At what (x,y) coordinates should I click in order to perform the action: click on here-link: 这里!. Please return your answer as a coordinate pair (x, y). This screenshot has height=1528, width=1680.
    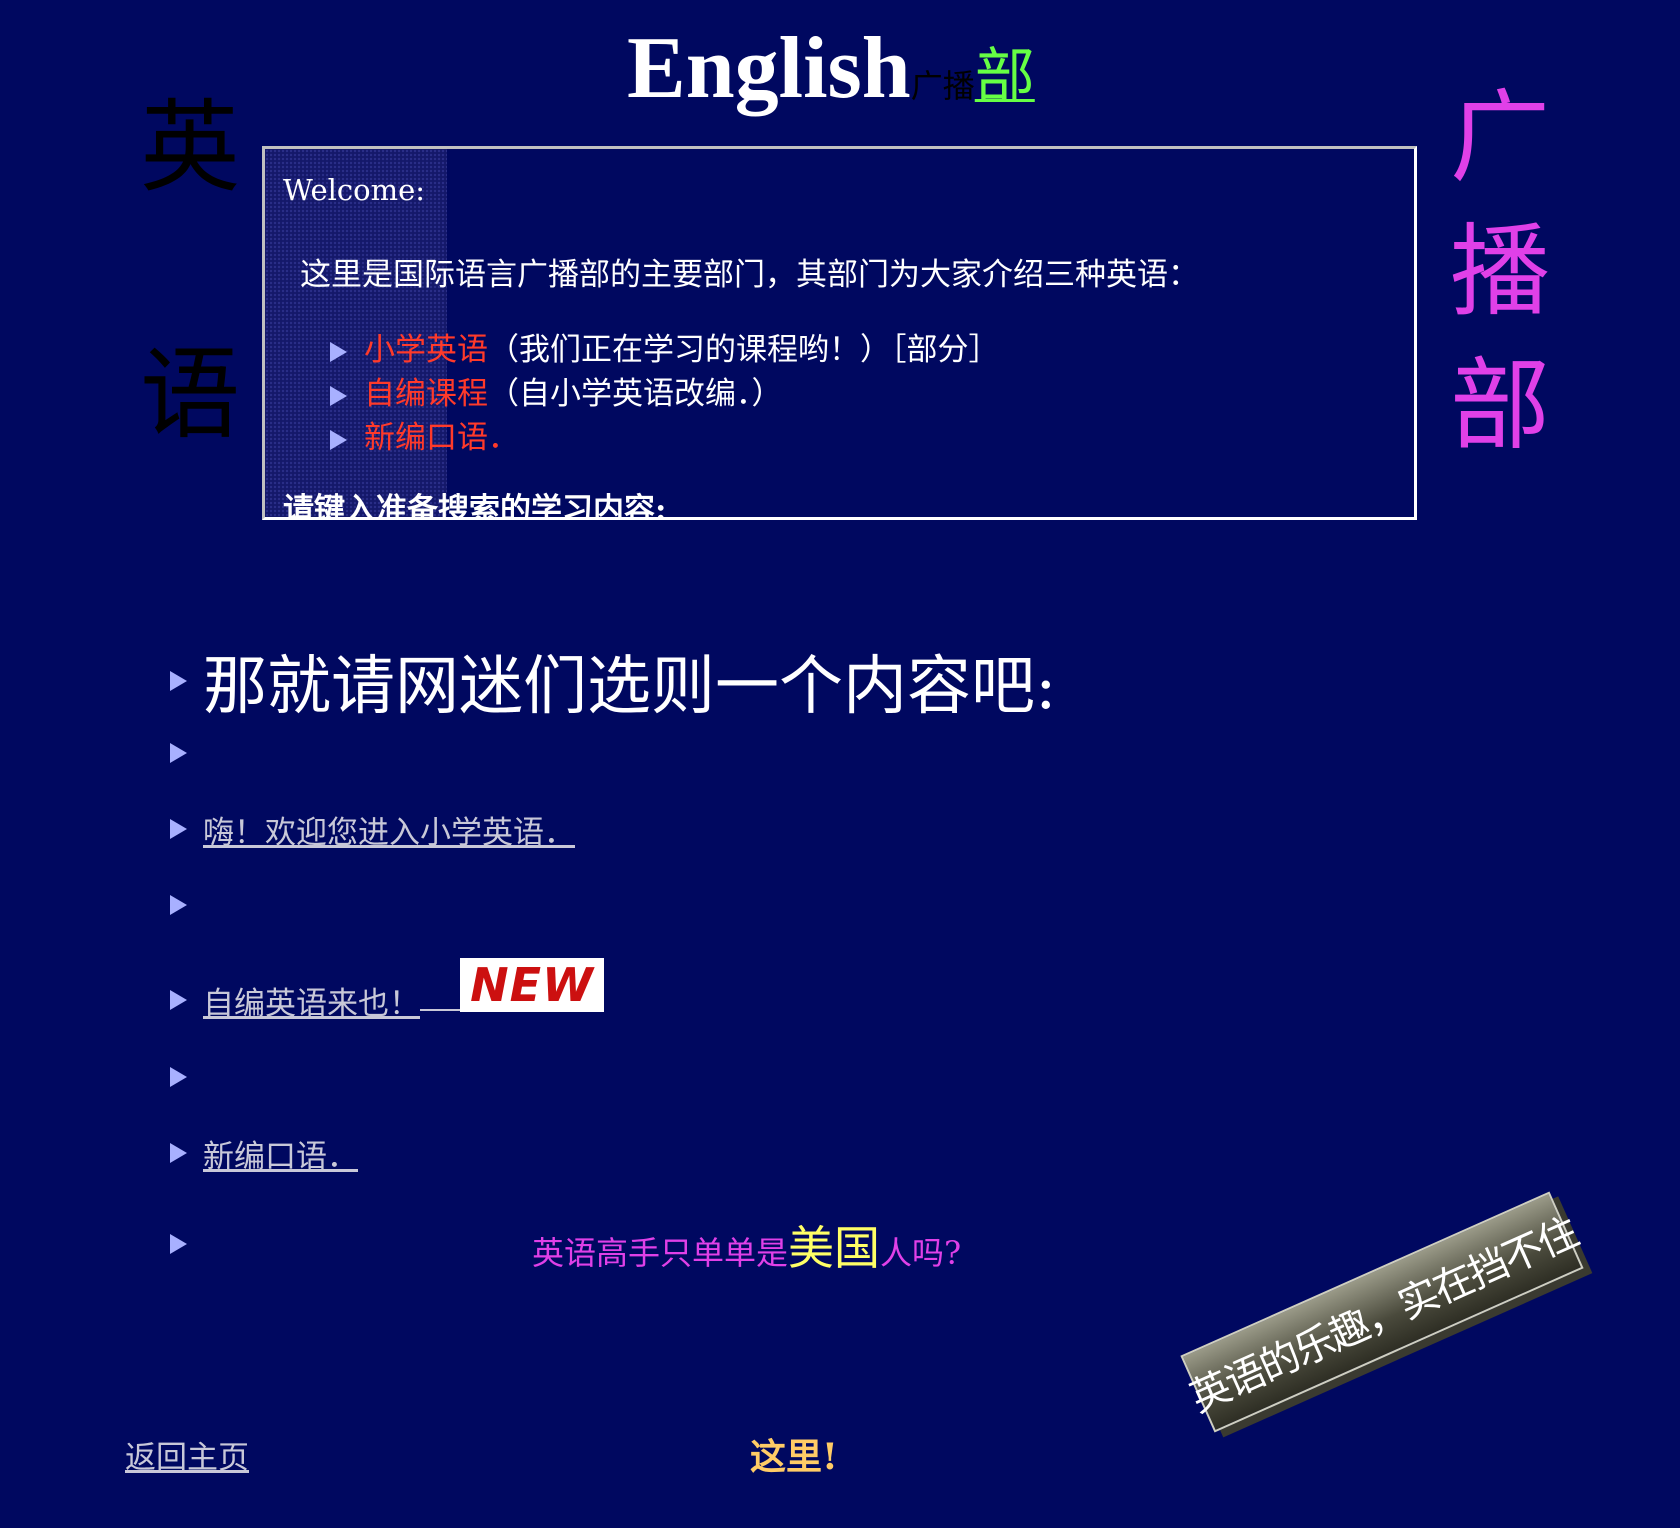
    Looking at the image, I should click on (794, 1454).